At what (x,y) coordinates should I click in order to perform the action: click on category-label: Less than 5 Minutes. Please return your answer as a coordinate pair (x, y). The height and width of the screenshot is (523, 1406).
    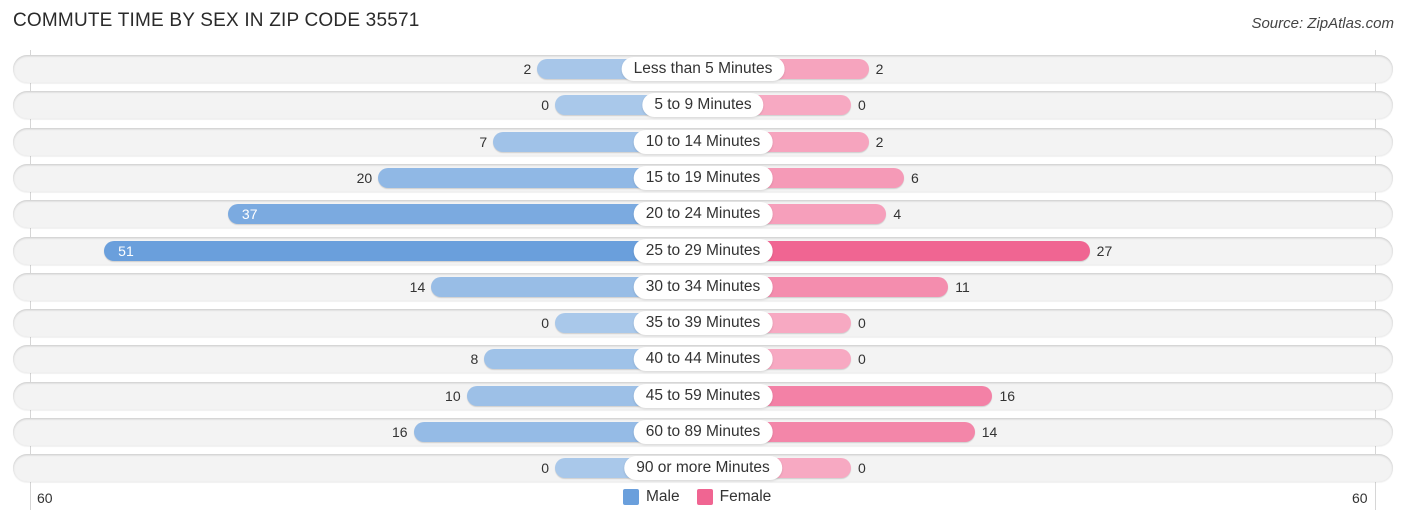
    Looking at the image, I should click on (703, 69).